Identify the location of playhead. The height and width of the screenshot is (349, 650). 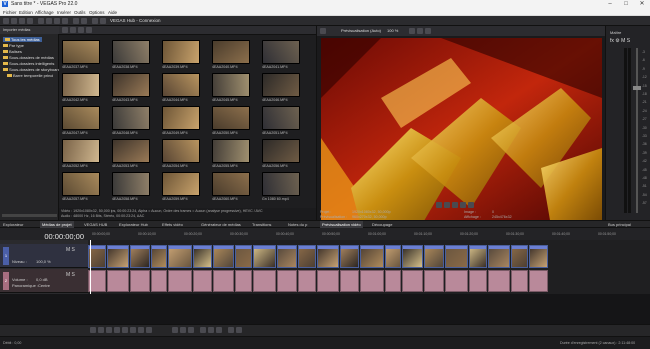
(90, 267).